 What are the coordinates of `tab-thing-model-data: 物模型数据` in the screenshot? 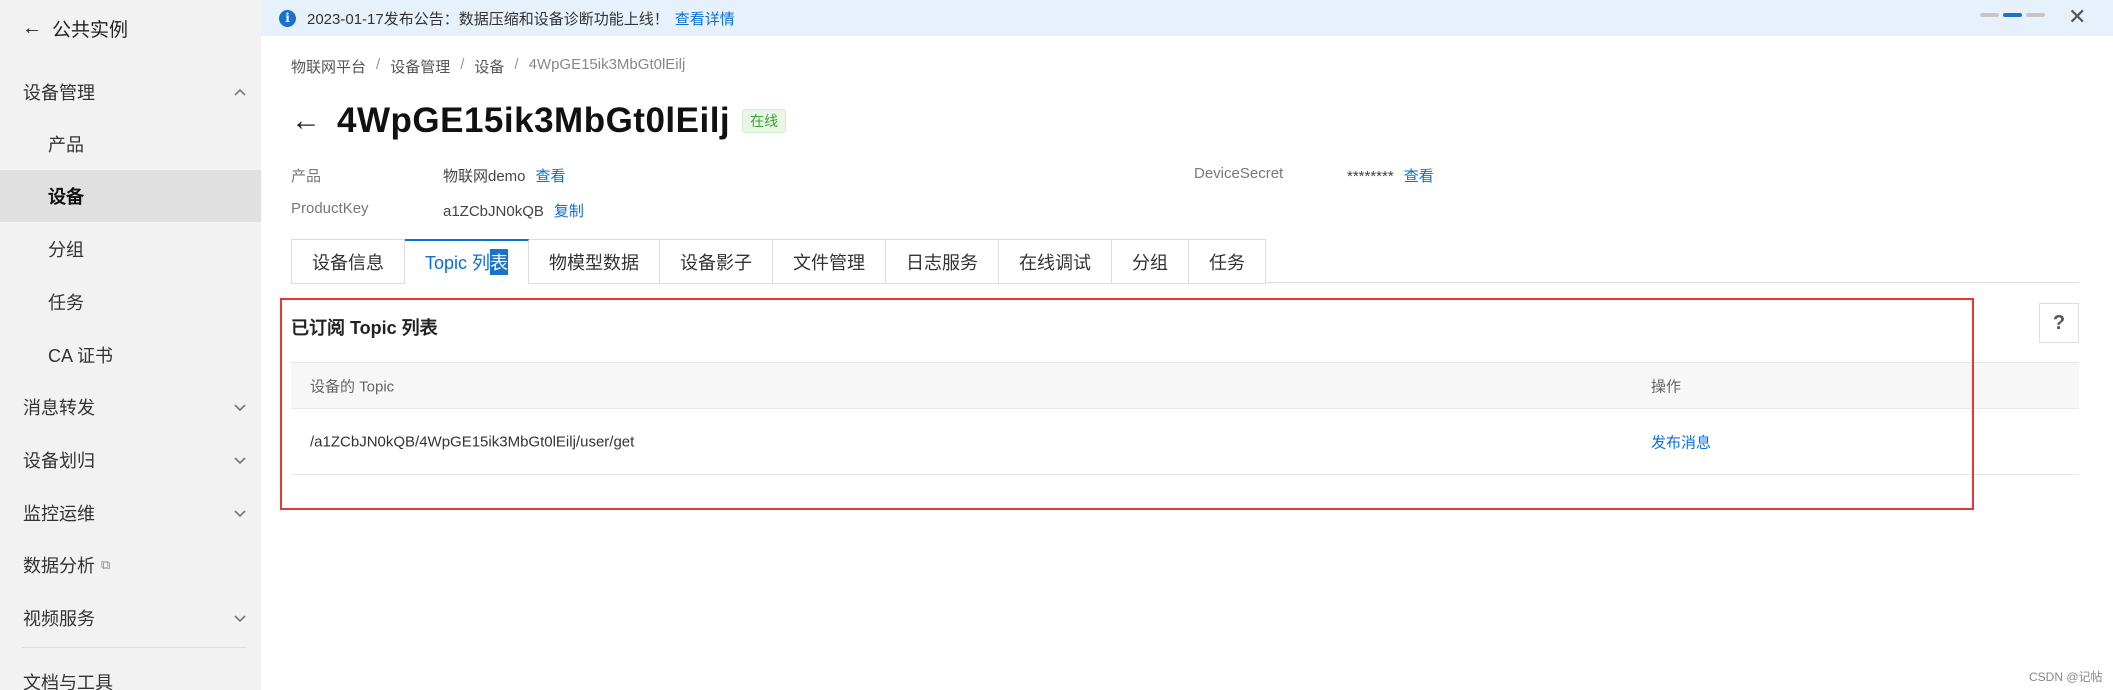 It's located at (595, 261).